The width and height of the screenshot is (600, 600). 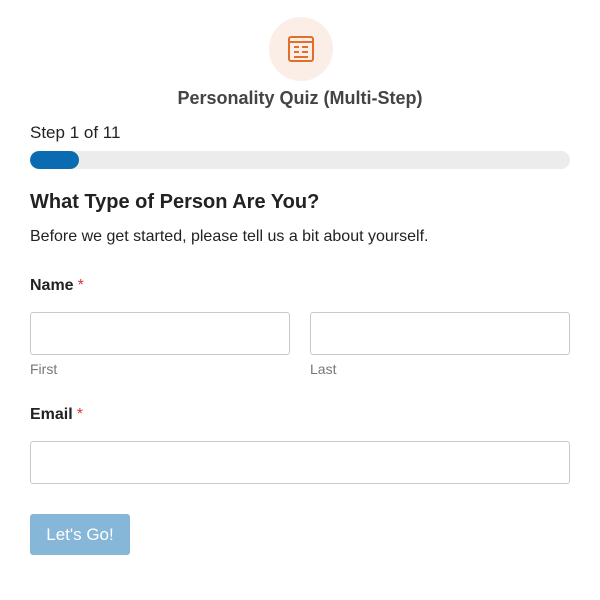 I want to click on email-field-label: Email *, so click(x=56, y=415).